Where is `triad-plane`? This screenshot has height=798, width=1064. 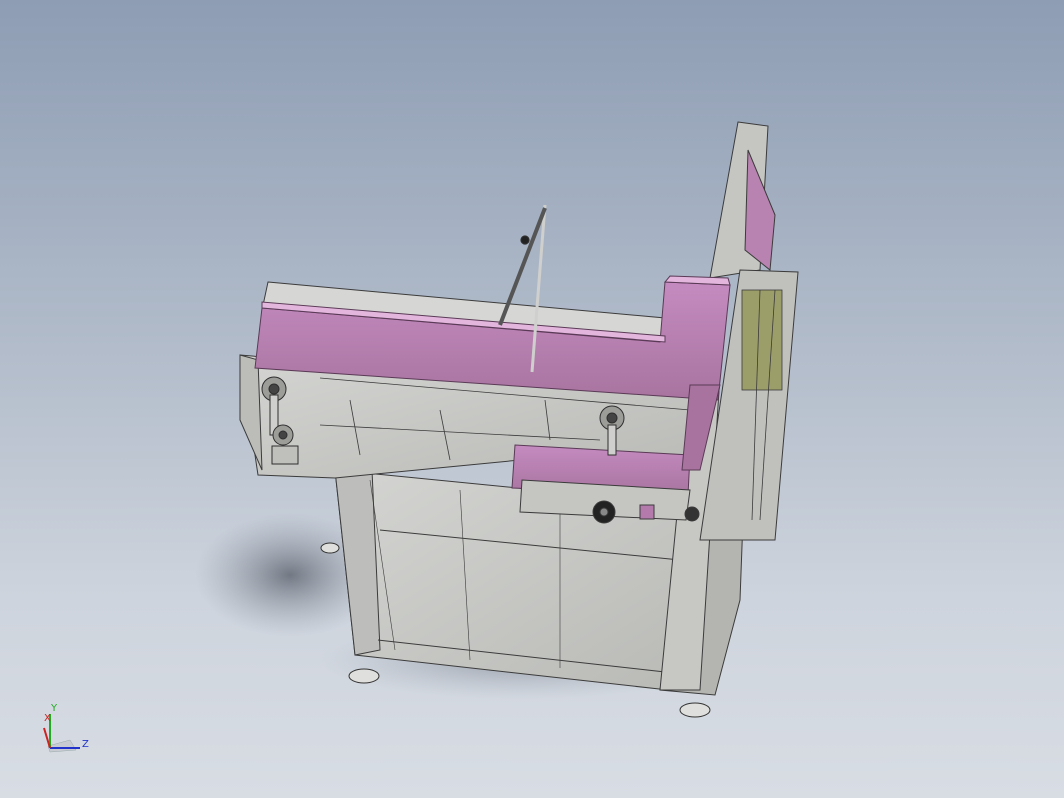 triad-plane is located at coordinates (62, 746).